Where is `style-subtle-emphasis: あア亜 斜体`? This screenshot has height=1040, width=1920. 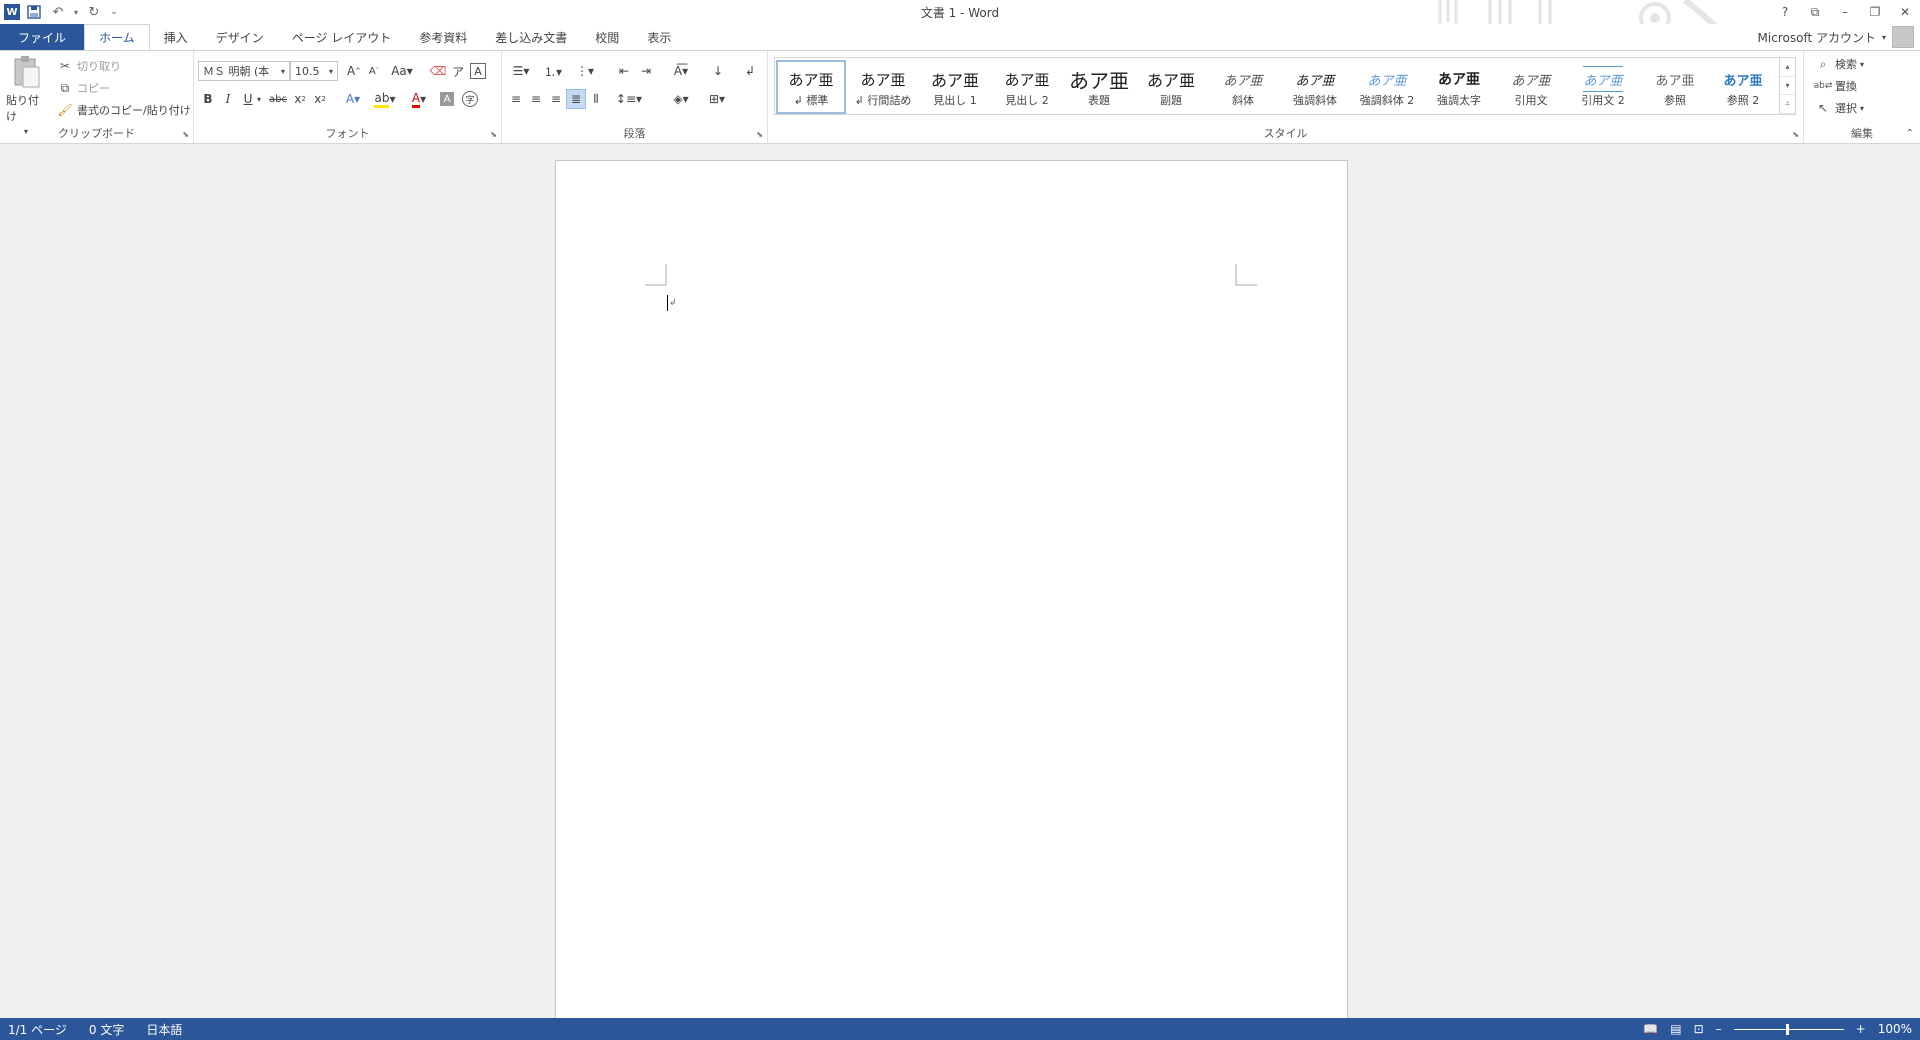
style-subtle-emphasis: あア亜 斜体 is located at coordinates (1243, 87).